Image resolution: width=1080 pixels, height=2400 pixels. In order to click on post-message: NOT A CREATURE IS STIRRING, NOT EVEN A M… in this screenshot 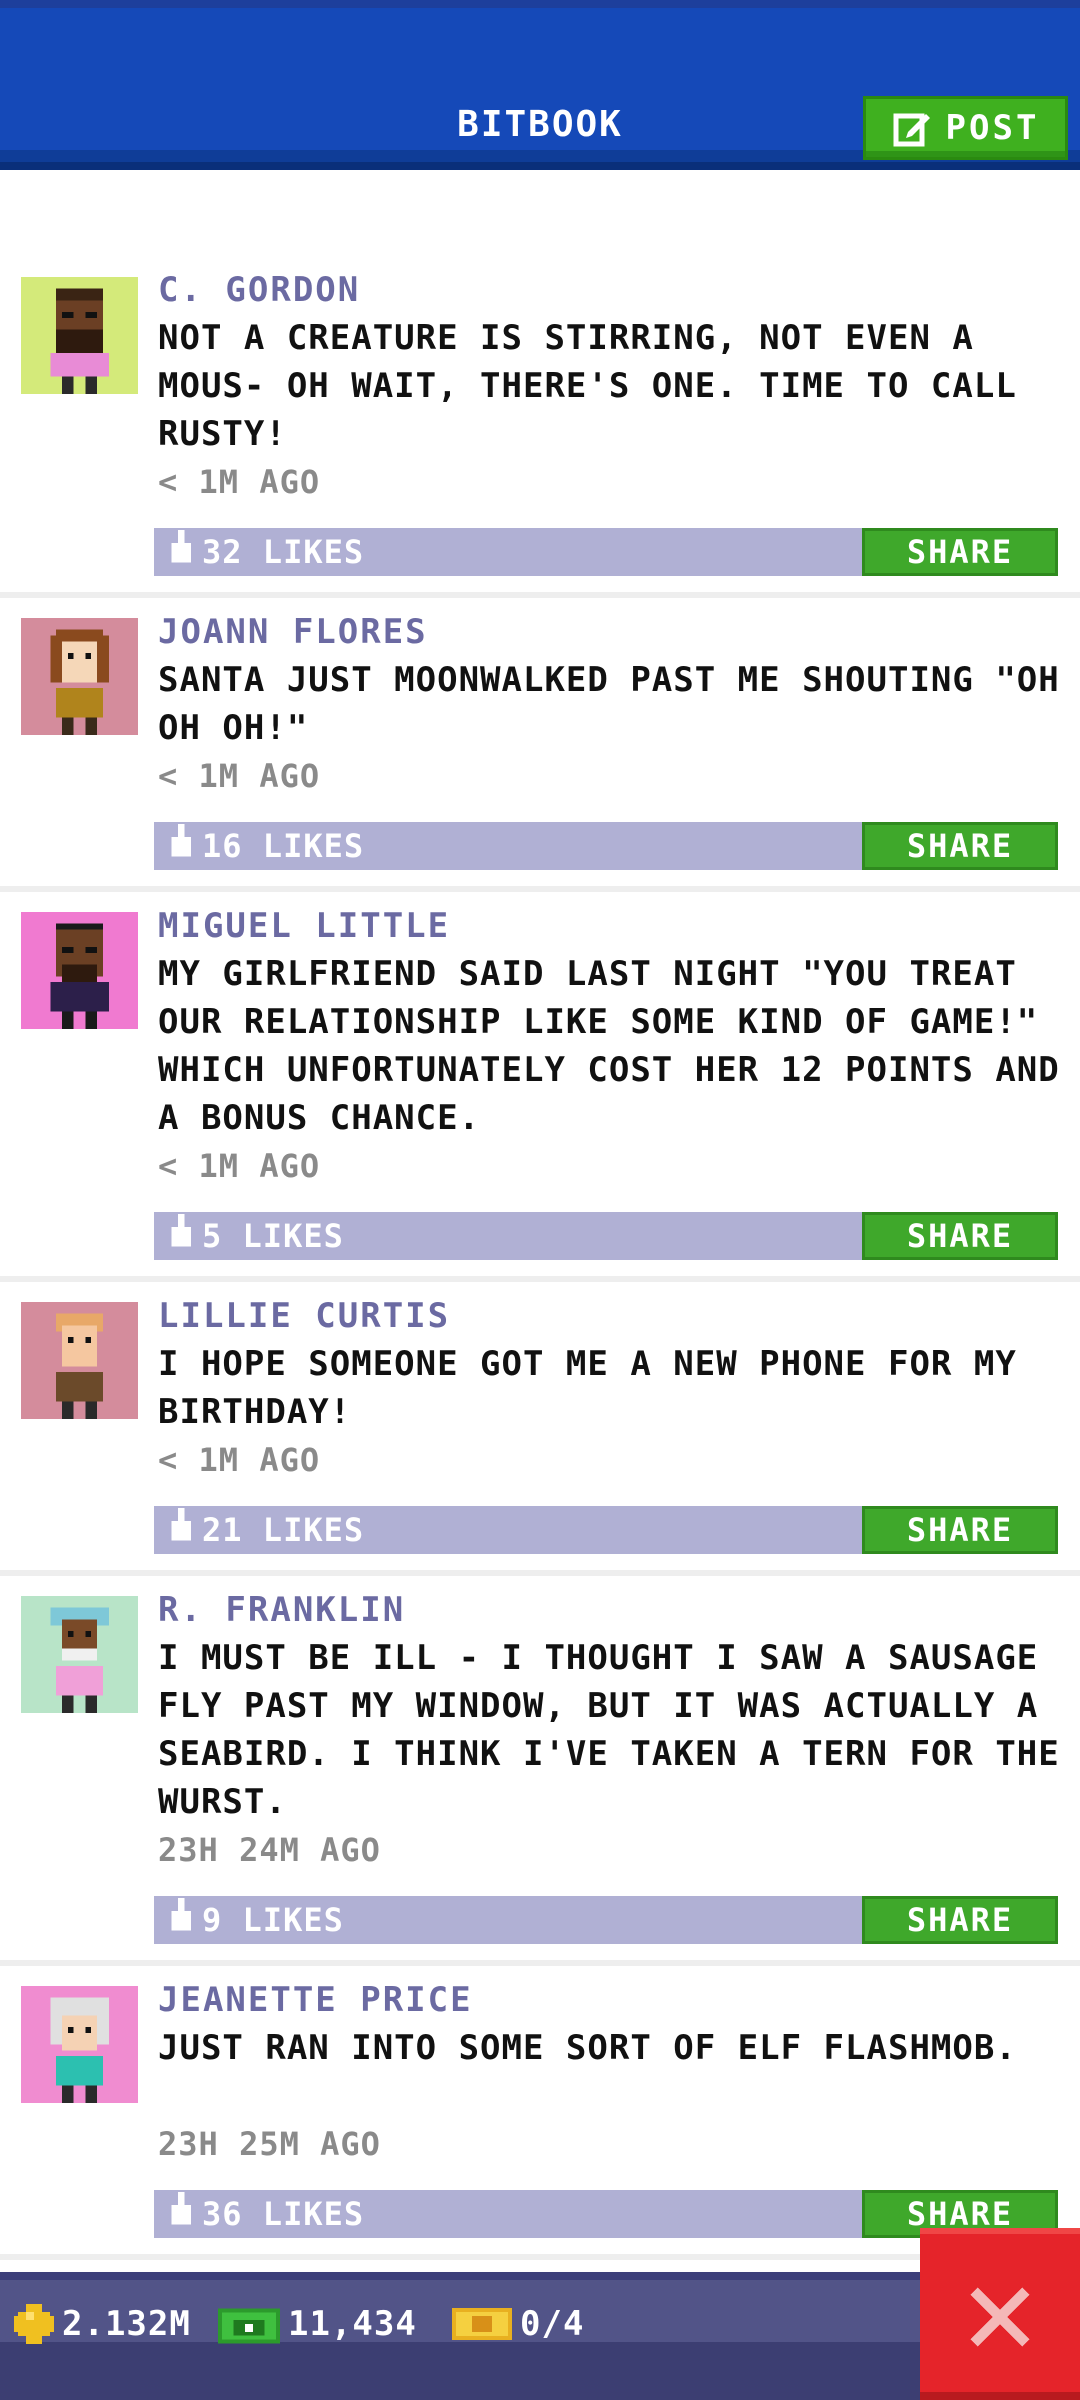, I will do `click(587, 386)`.